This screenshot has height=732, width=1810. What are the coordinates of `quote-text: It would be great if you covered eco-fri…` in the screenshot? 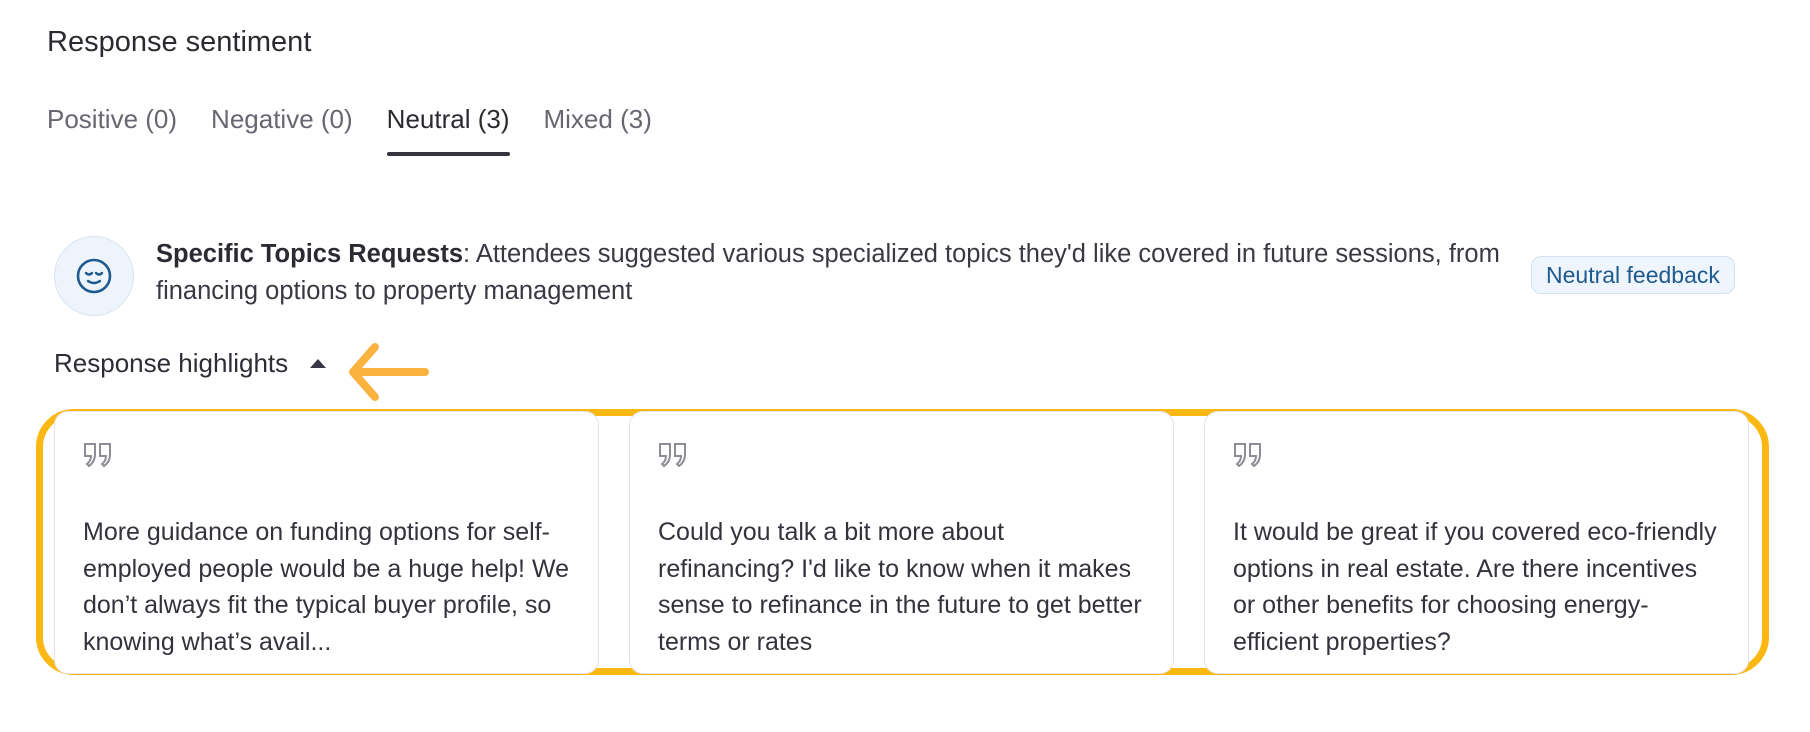 It's located at (1475, 587).